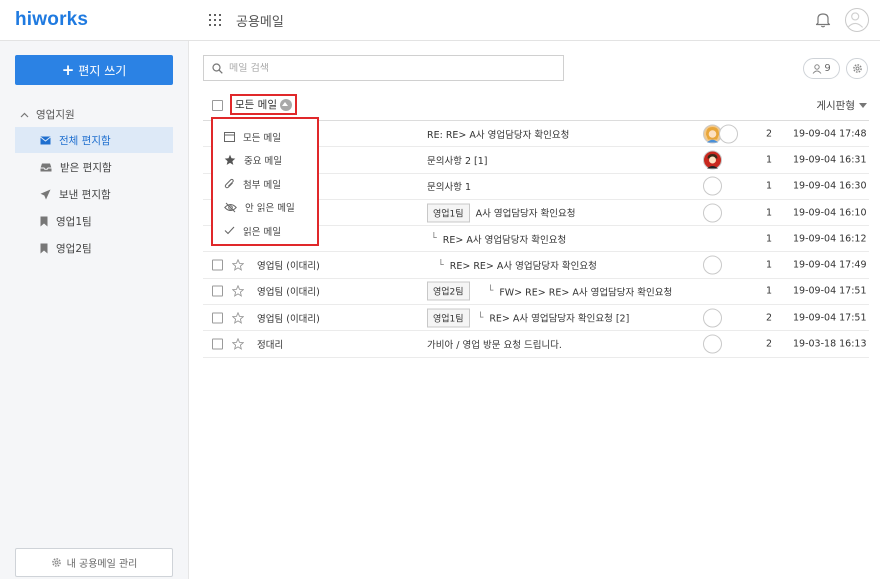 Image resolution: width=880 pixels, height=579 pixels. Describe the element at coordinates (270, 346) in the screenshot. I see `mail-sender: 정대리` at that location.